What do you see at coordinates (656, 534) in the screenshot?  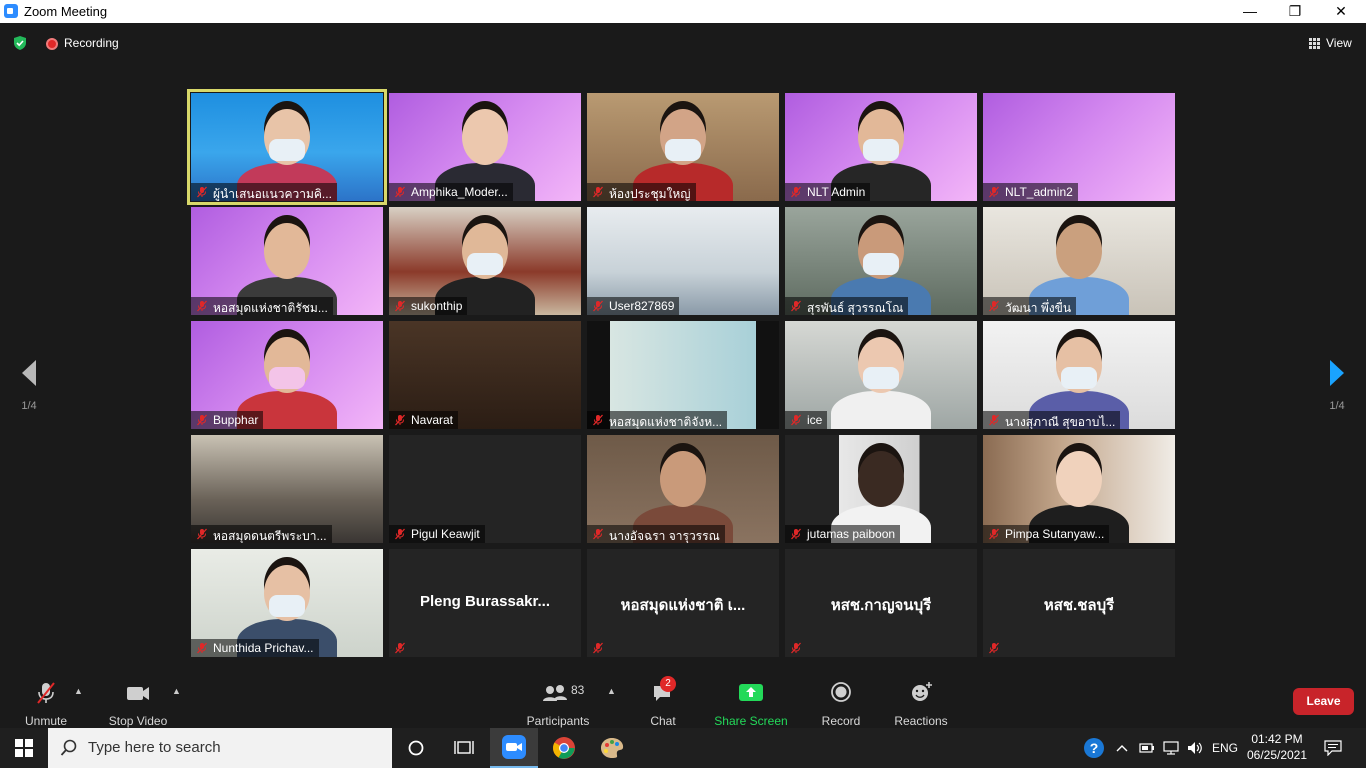 I see `participant-name-label: นางอัจฉรา จารุวรรณ` at bounding box center [656, 534].